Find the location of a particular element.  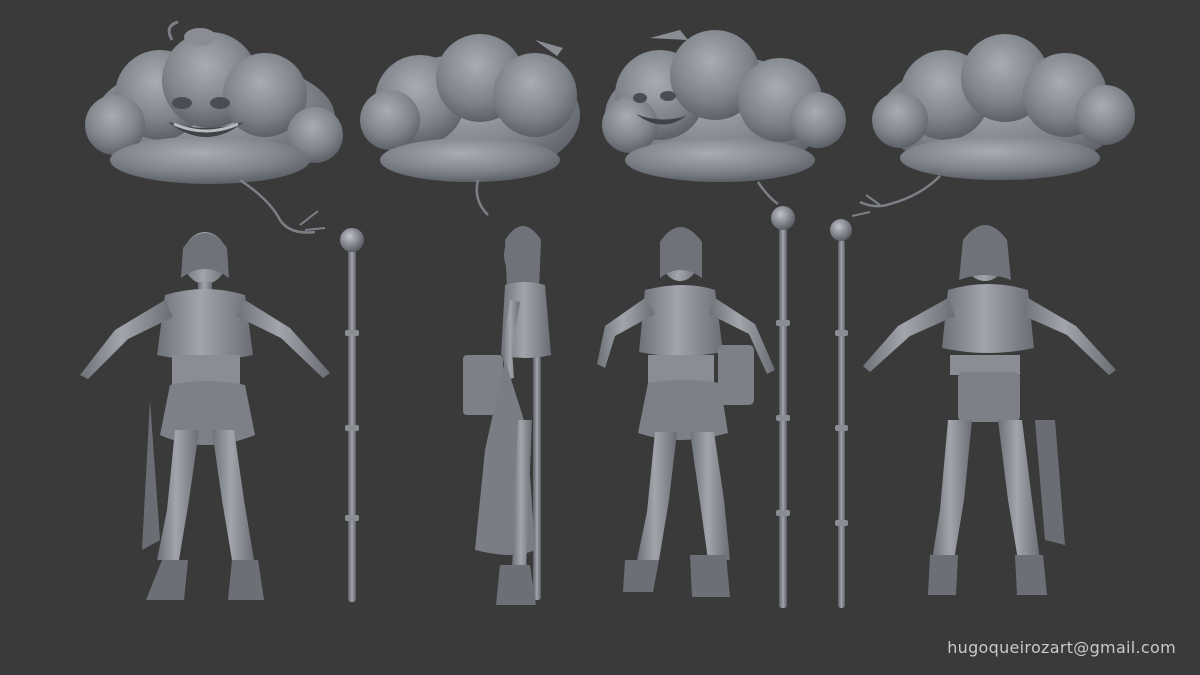

cloud-three-quarter-view is located at coordinates (724, 118).